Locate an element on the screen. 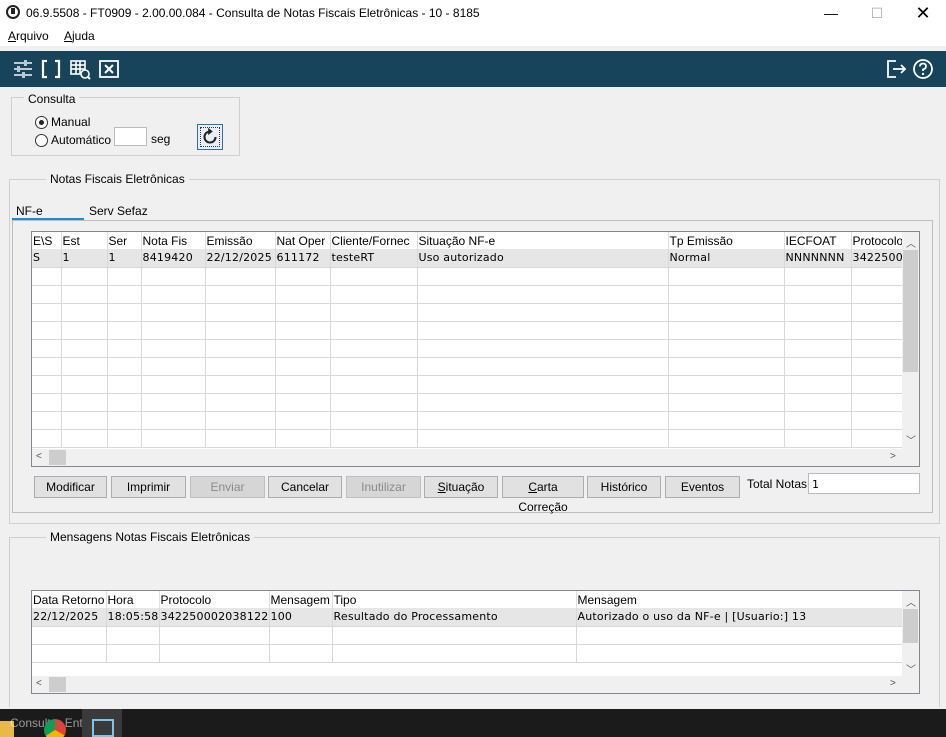 The image size is (946, 737). col-mensagem-text: Mensagem is located at coordinates (740, 599).